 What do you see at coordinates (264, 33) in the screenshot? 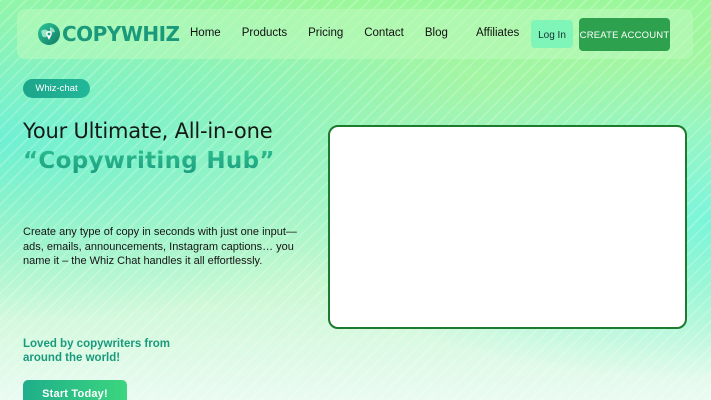
I see `nav-link-products: Products` at bounding box center [264, 33].